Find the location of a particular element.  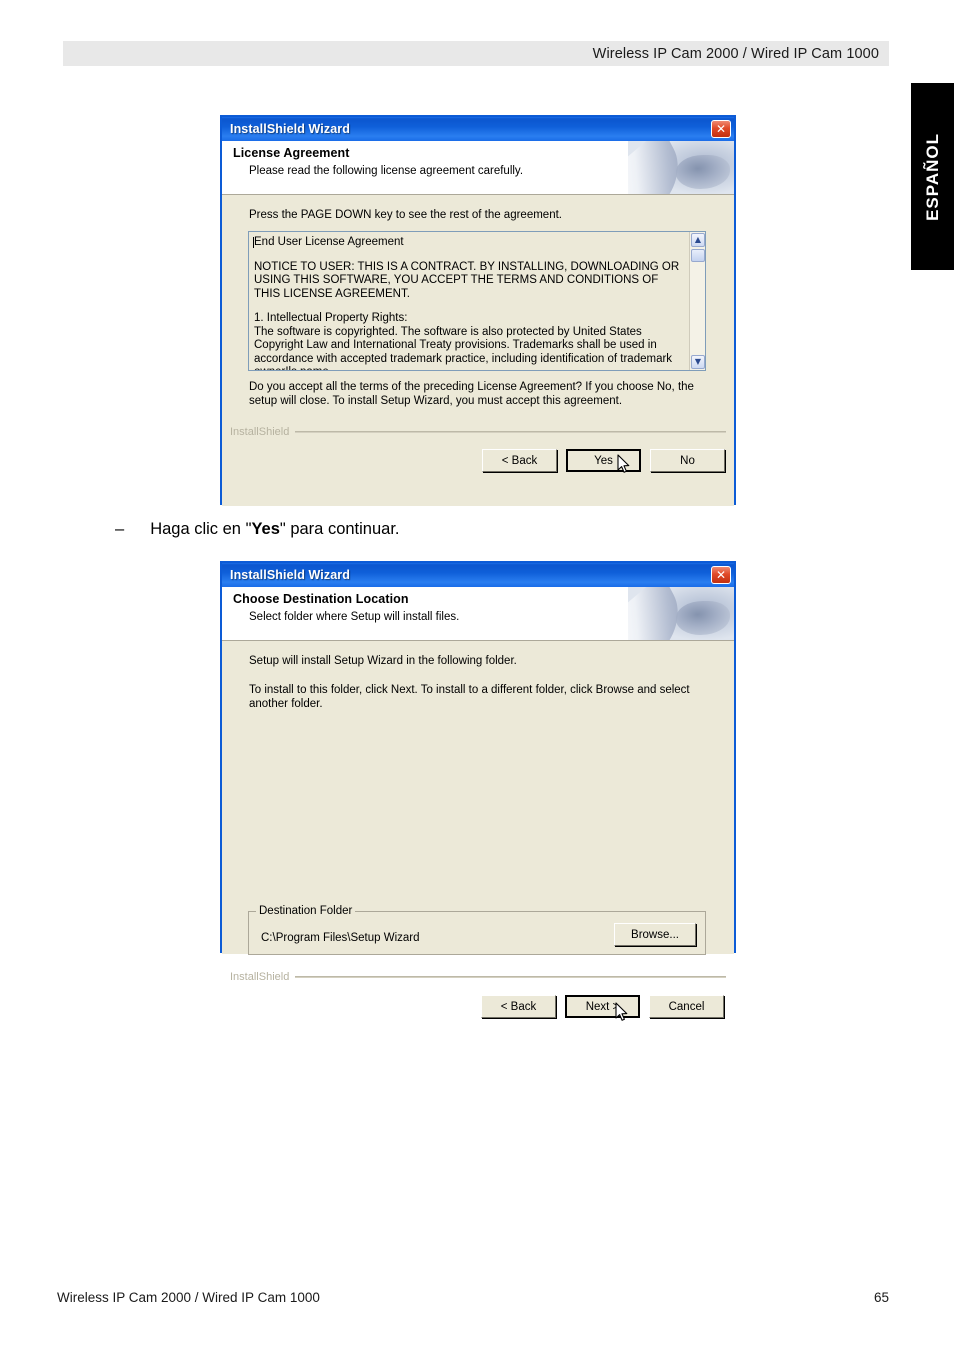

destination-folder-path: C:\Program Files\Setup Wizard is located at coordinates (340, 938).